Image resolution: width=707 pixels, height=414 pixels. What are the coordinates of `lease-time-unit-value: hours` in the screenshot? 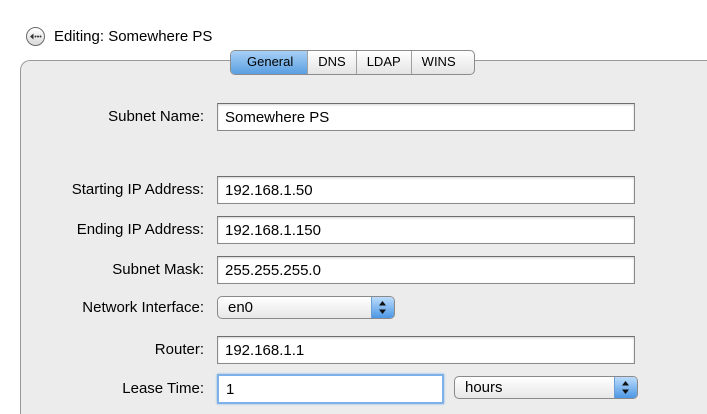 It's located at (484, 387).